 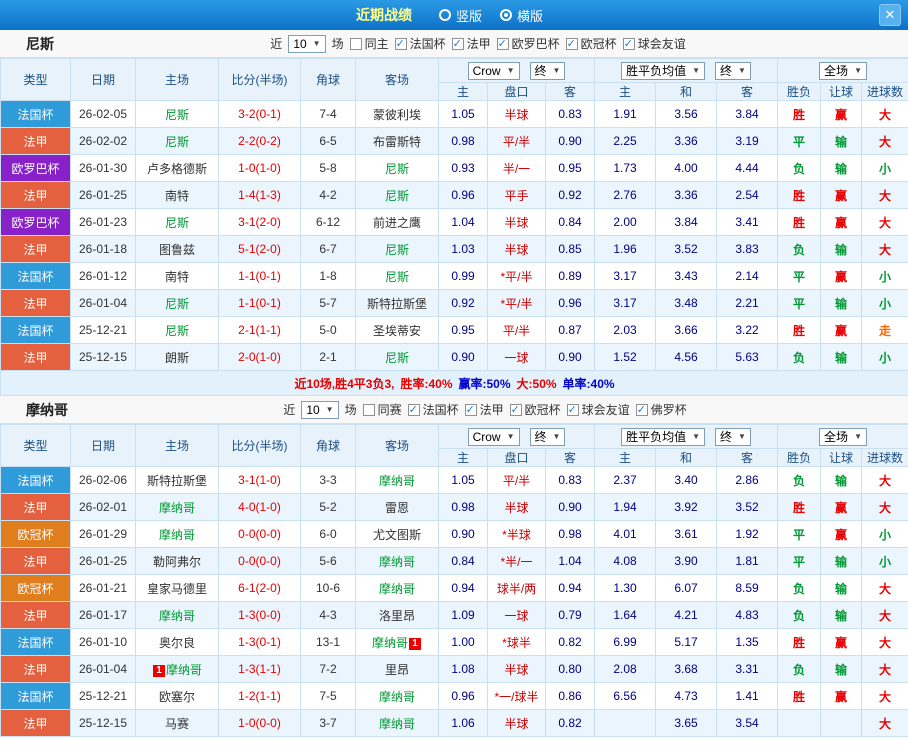 What do you see at coordinates (389, 410) in the screenshot?
I see `checkbox-label: 同赛` at bounding box center [389, 410].